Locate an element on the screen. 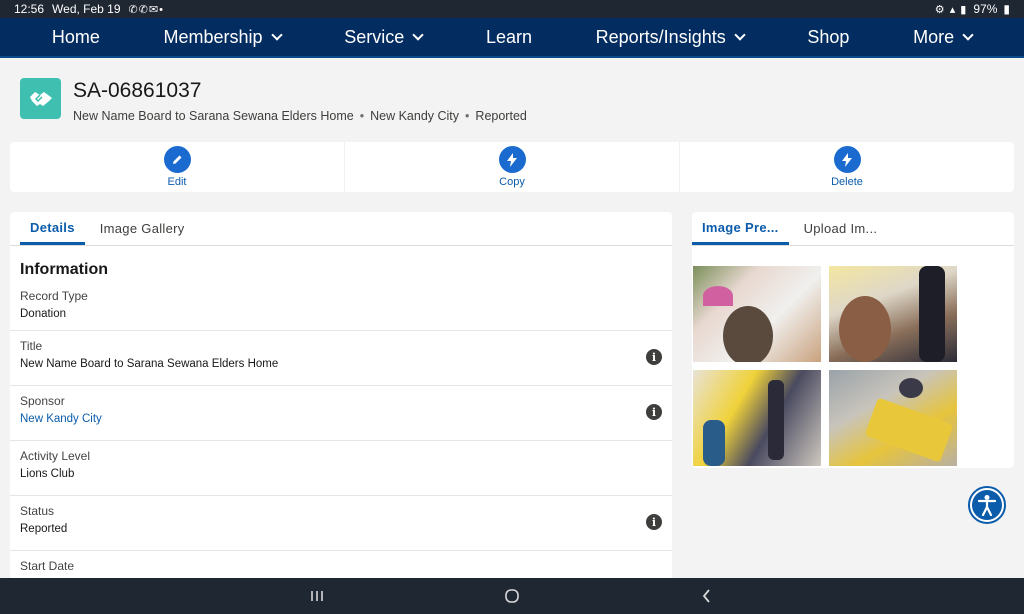 The height and width of the screenshot is (614, 1024). status-bar: 12:56 Wed, Feb 19 ✆✆✉• ⚙ ▴ ▮ 97% ▮ is located at coordinates (512, 9).